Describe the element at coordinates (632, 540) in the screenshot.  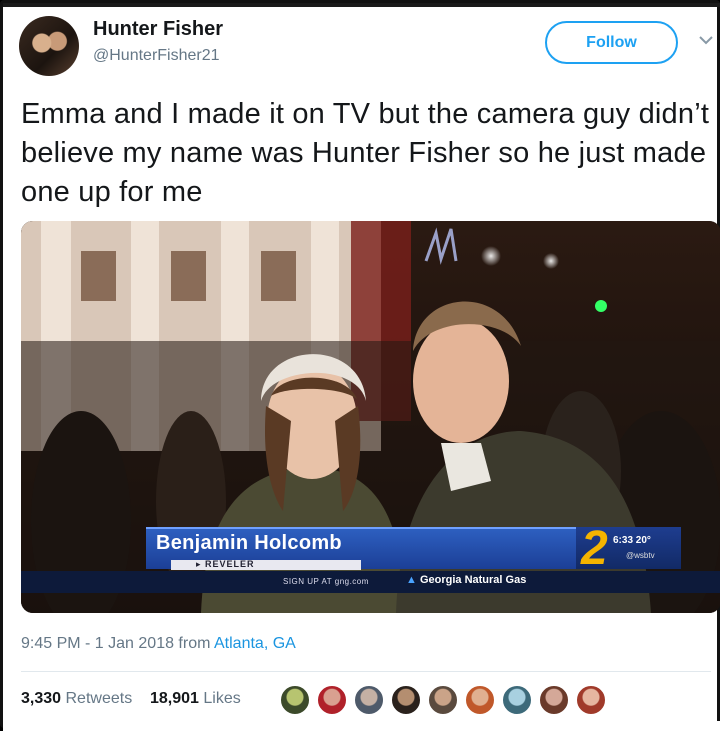
I see `station-clock: 6:33 20°` at that location.